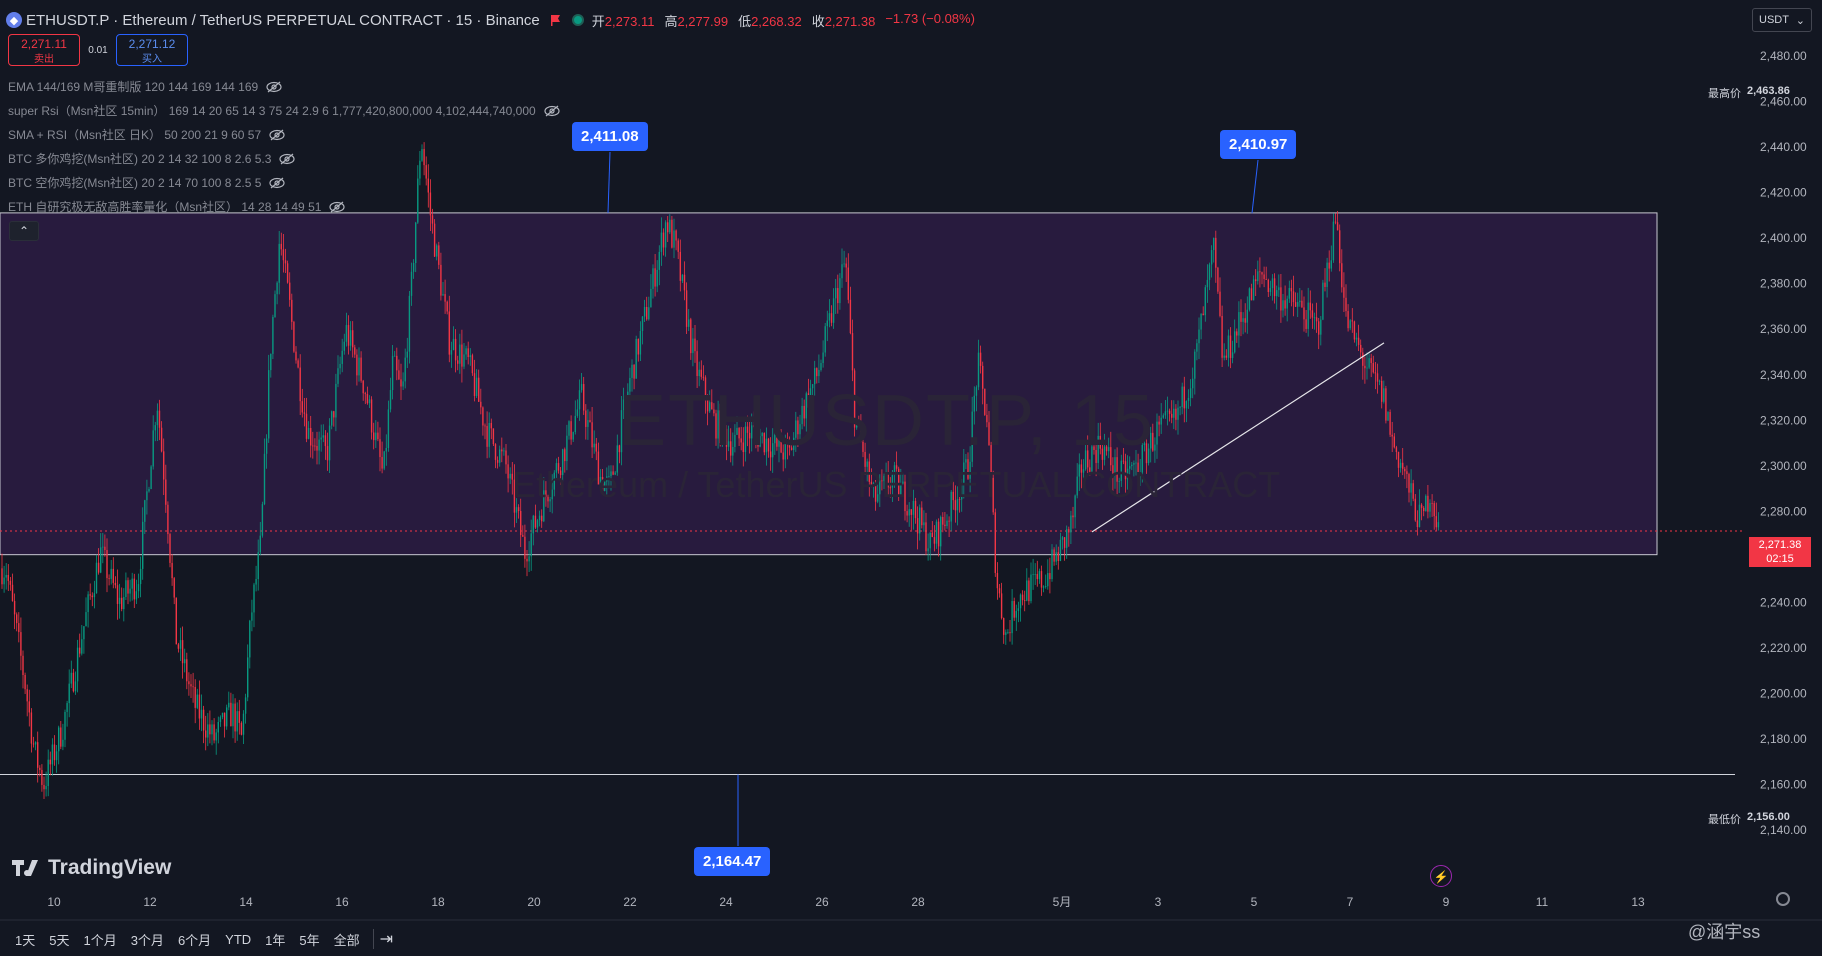 The width and height of the screenshot is (1822, 956). Describe the element at coordinates (59, 939) in the screenshot. I see `timeframe-button: 5天` at that location.